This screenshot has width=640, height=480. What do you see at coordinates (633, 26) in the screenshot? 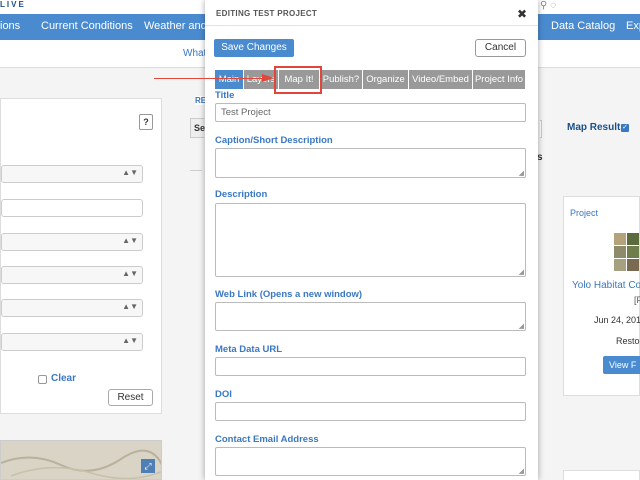
I see `nav-item-explore: Exp` at bounding box center [633, 26].